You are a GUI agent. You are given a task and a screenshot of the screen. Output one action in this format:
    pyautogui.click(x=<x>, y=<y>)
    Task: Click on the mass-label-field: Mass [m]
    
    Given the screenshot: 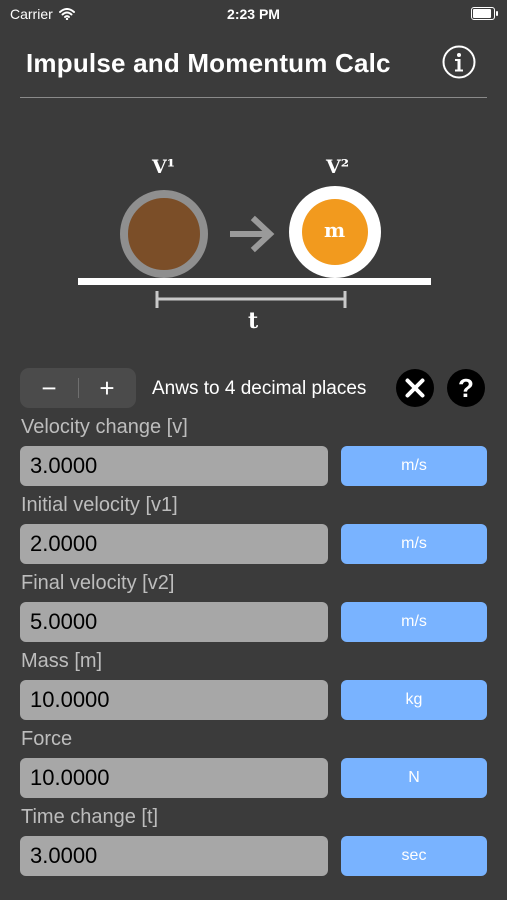 What is the action you would take?
    pyautogui.click(x=62, y=661)
    